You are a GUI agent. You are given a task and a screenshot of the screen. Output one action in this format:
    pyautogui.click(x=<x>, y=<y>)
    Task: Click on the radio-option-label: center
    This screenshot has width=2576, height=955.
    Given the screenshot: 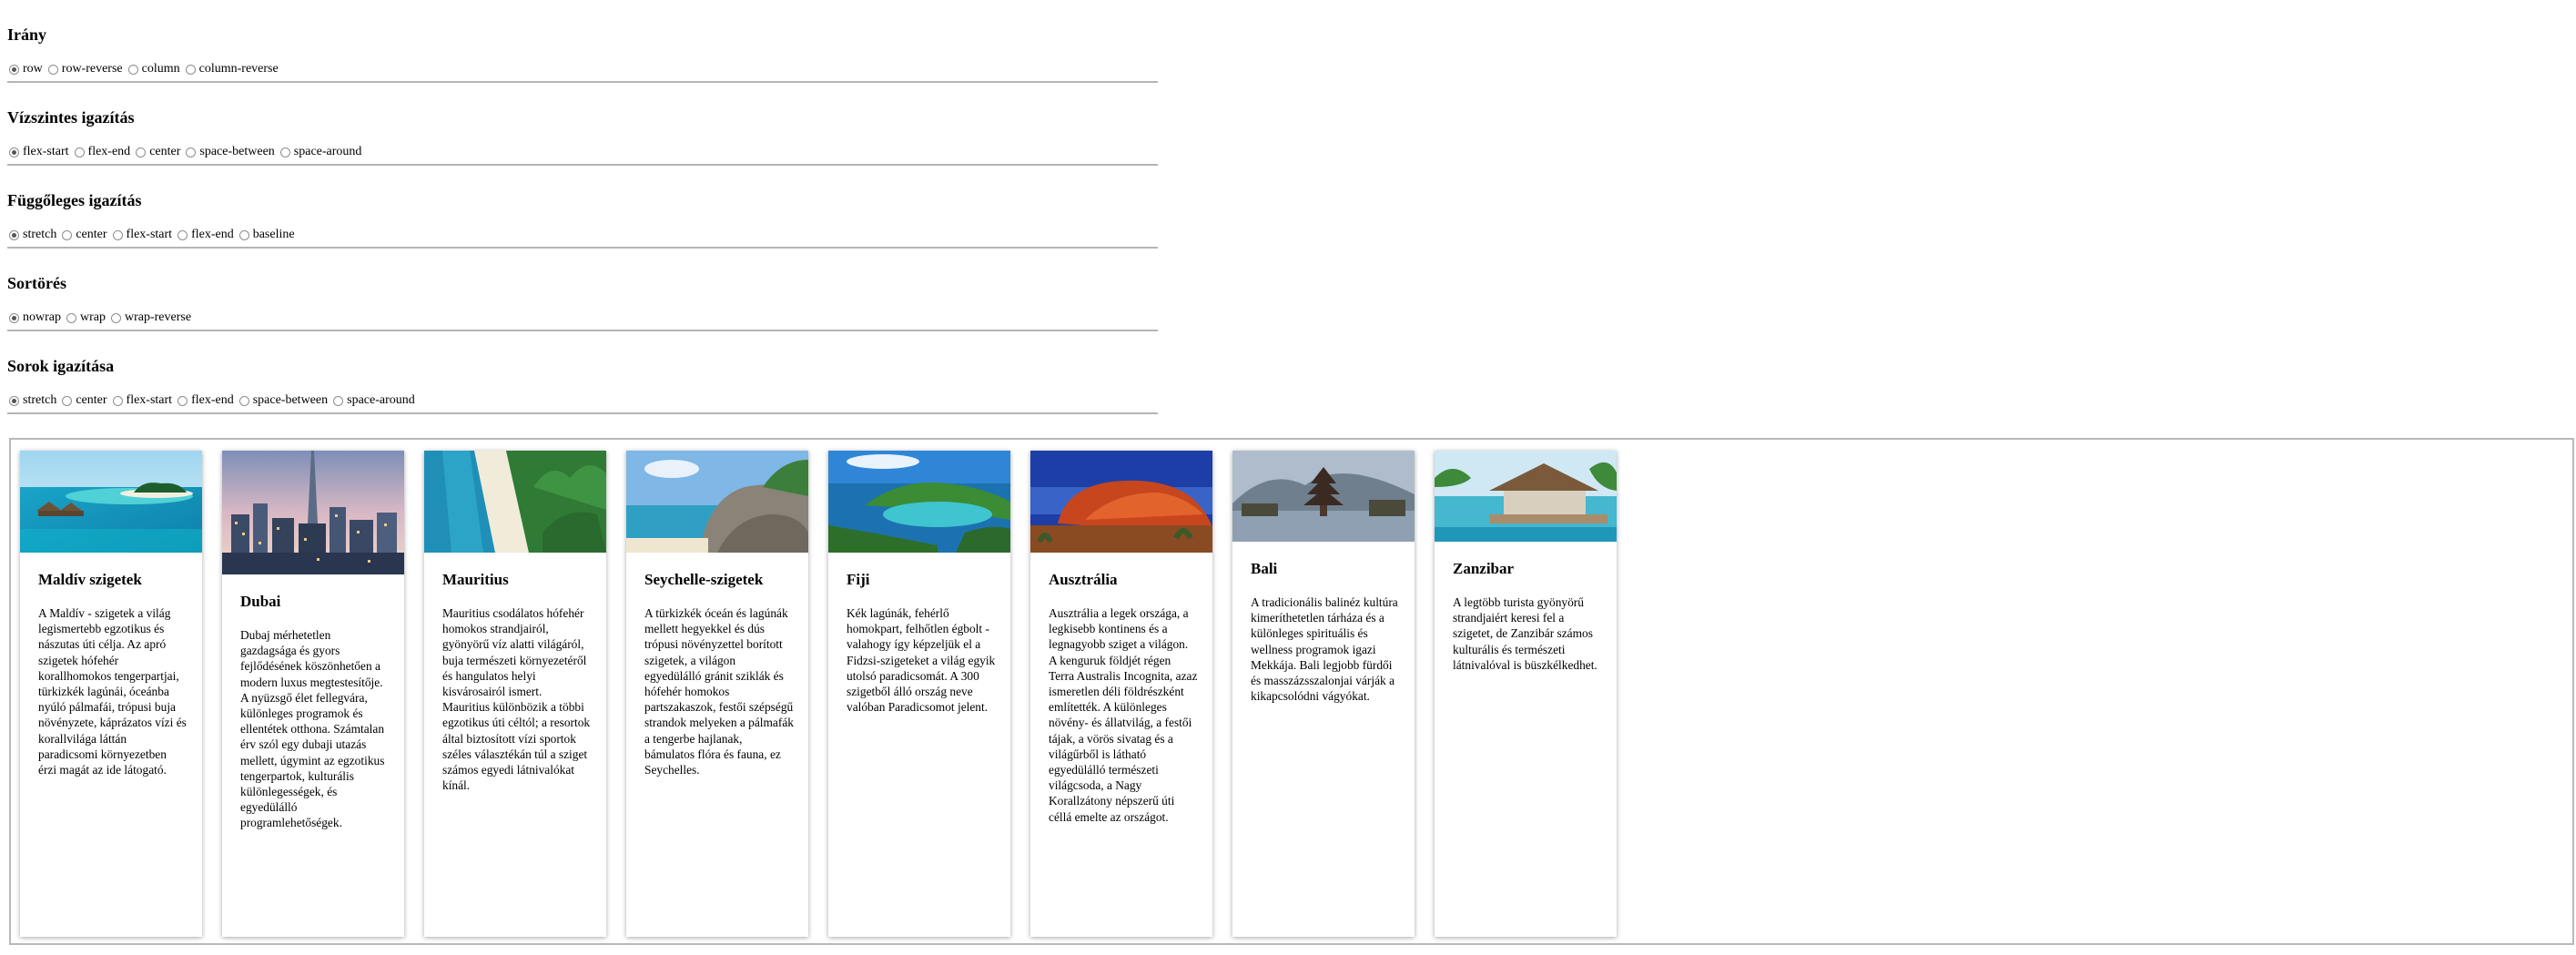 What is the action you would take?
    pyautogui.click(x=165, y=152)
    